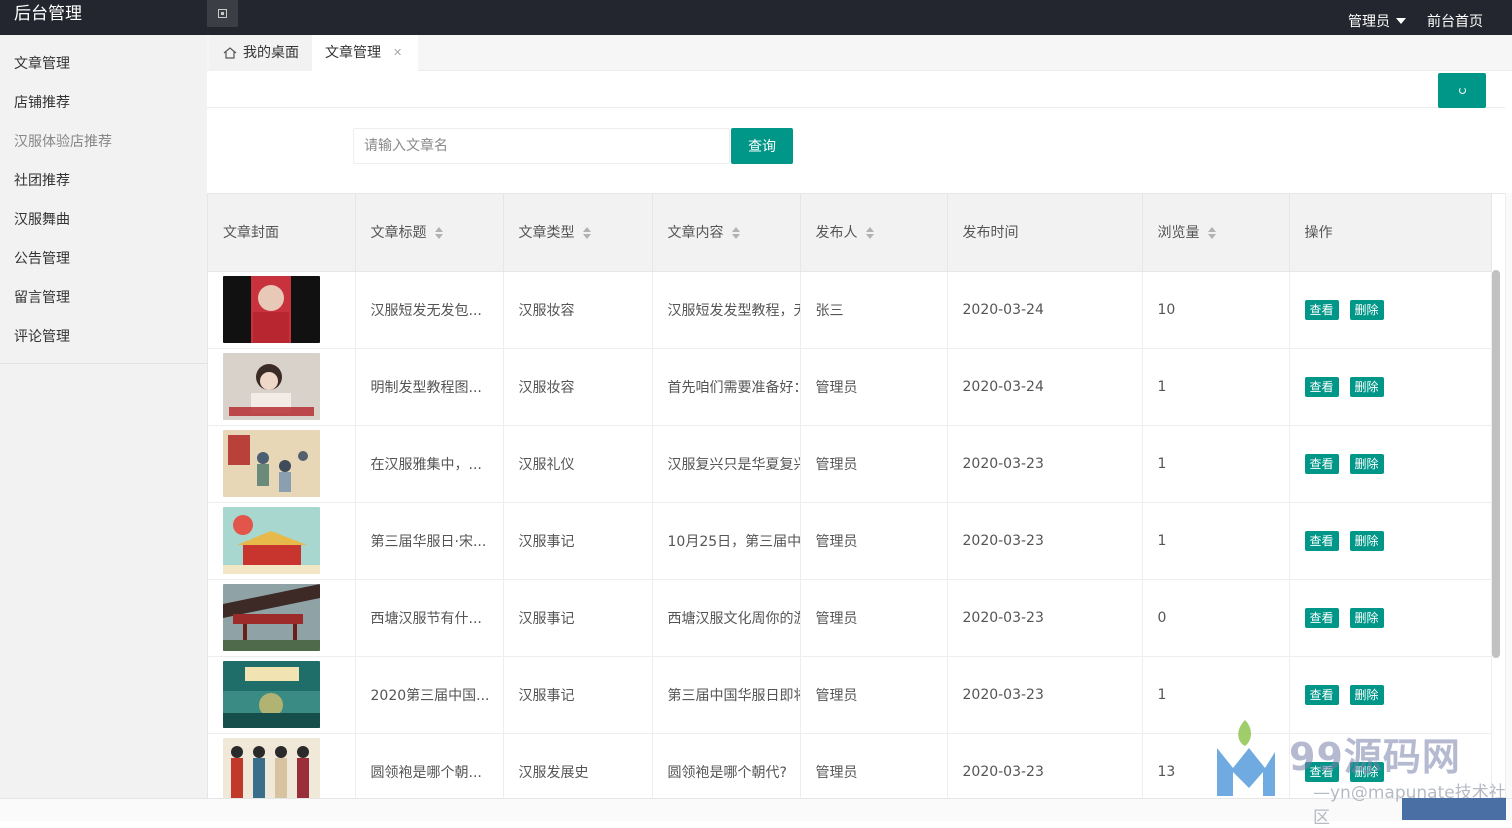  What do you see at coordinates (260, 53) in the screenshot?
I see `tab-my-desktop: 我的桌面` at bounding box center [260, 53].